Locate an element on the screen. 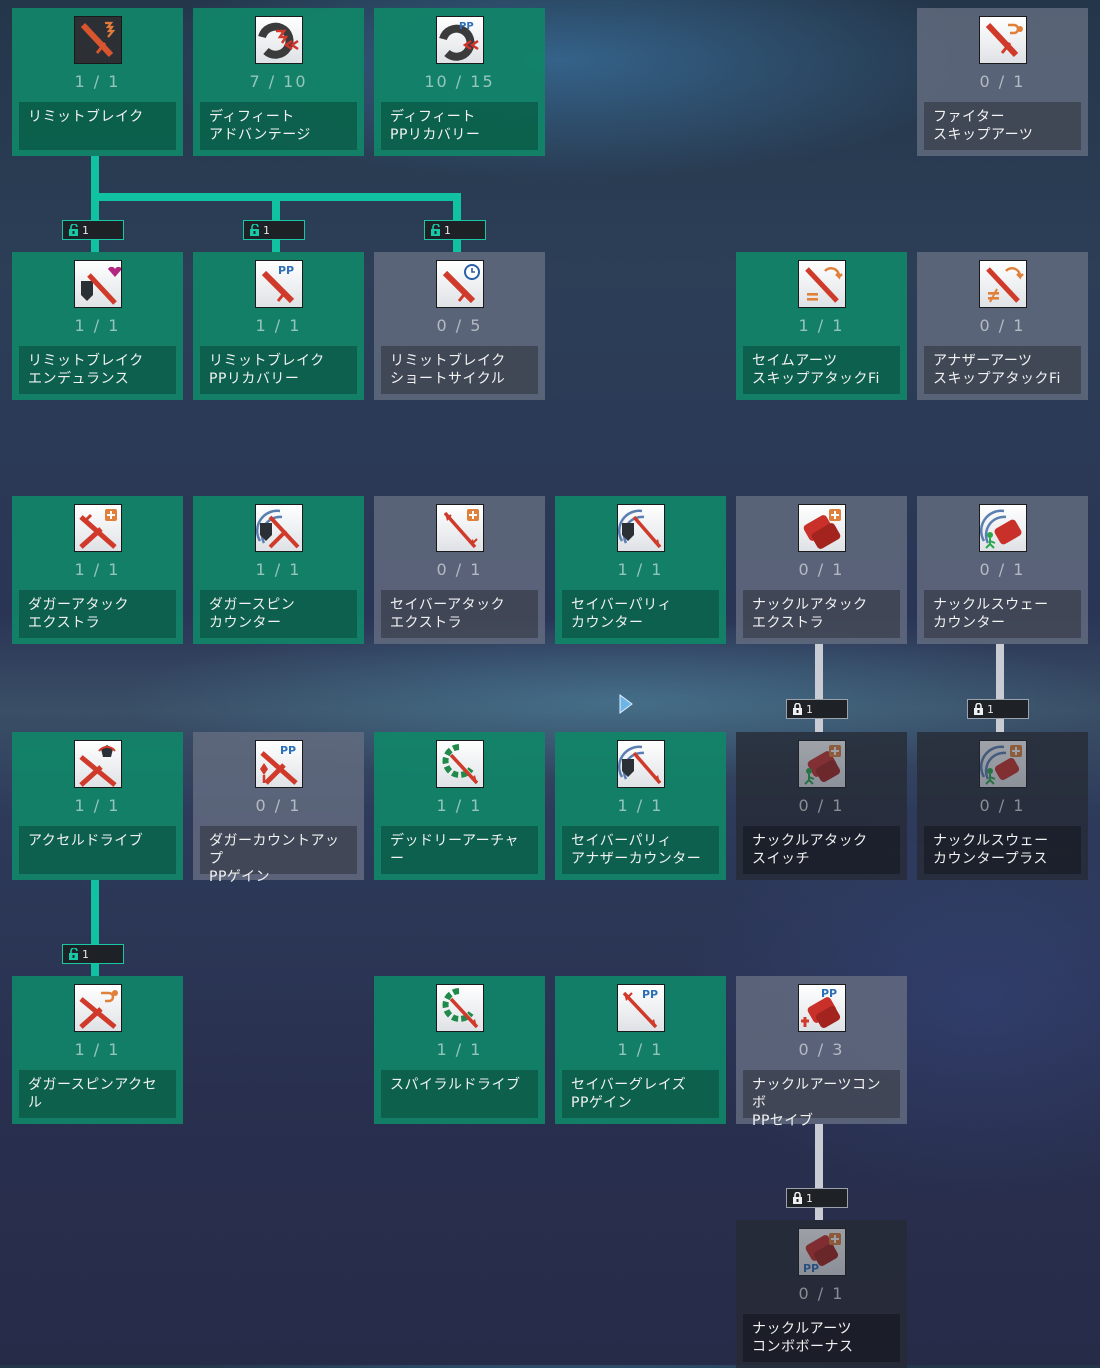  skill-node-knuckle-arts-combo-bonus: PP 0 / 1 ナックルアーツ コンボボーナス is located at coordinates (821, 1294).